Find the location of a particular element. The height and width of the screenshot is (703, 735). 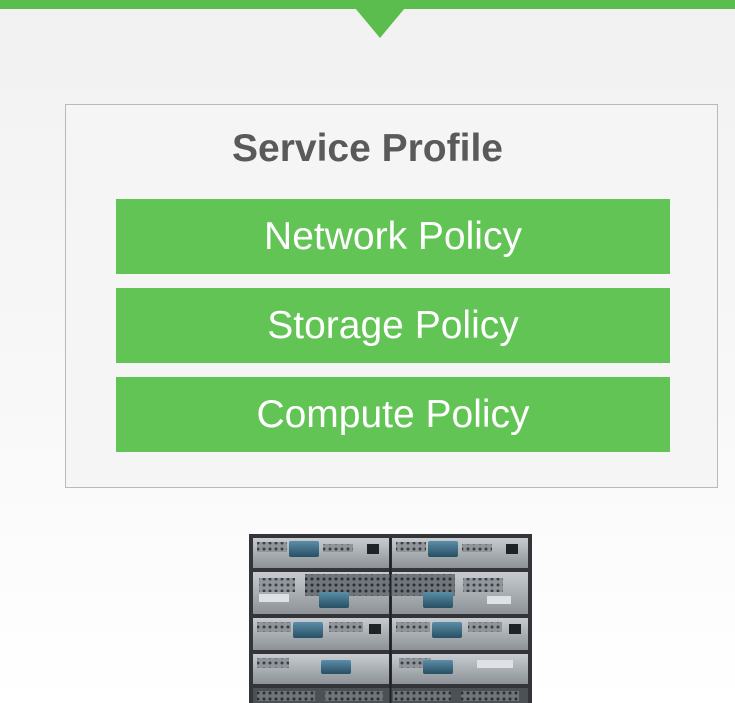

top-notch-pointer is located at coordinates (380, 23).